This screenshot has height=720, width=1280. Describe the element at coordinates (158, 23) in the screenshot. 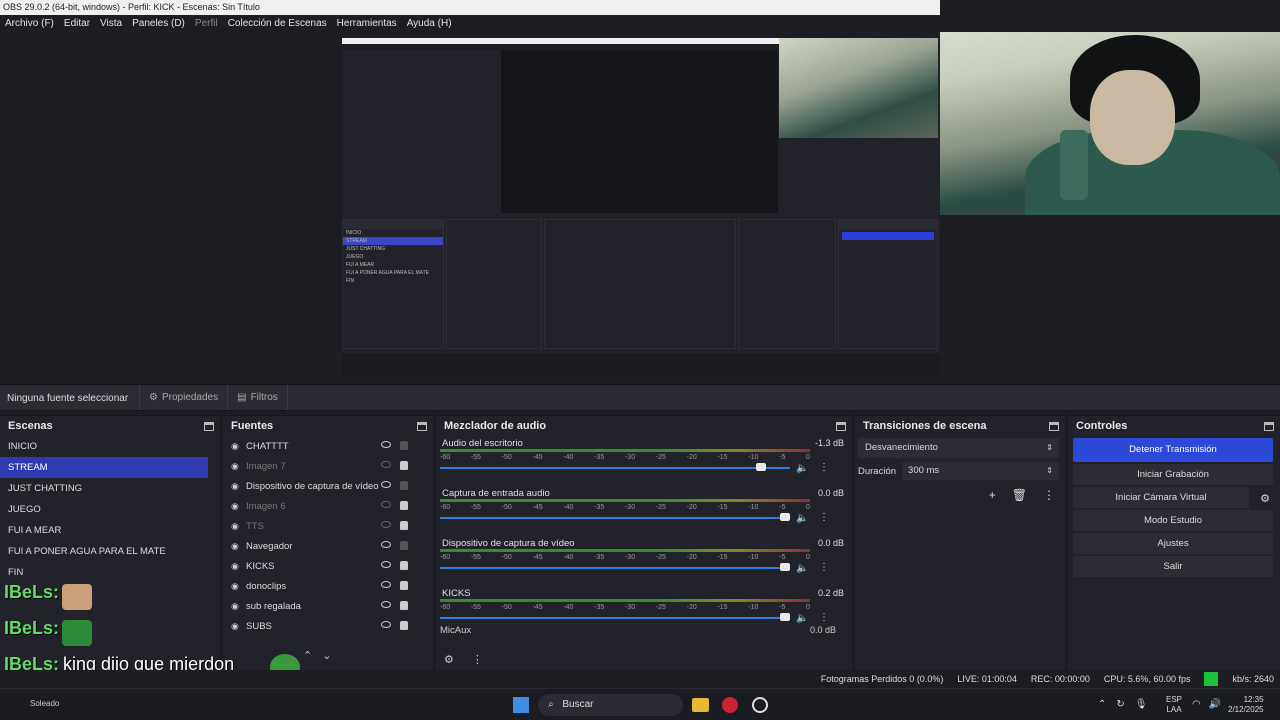

I see `menu-item: Paneles (D)` at that location.